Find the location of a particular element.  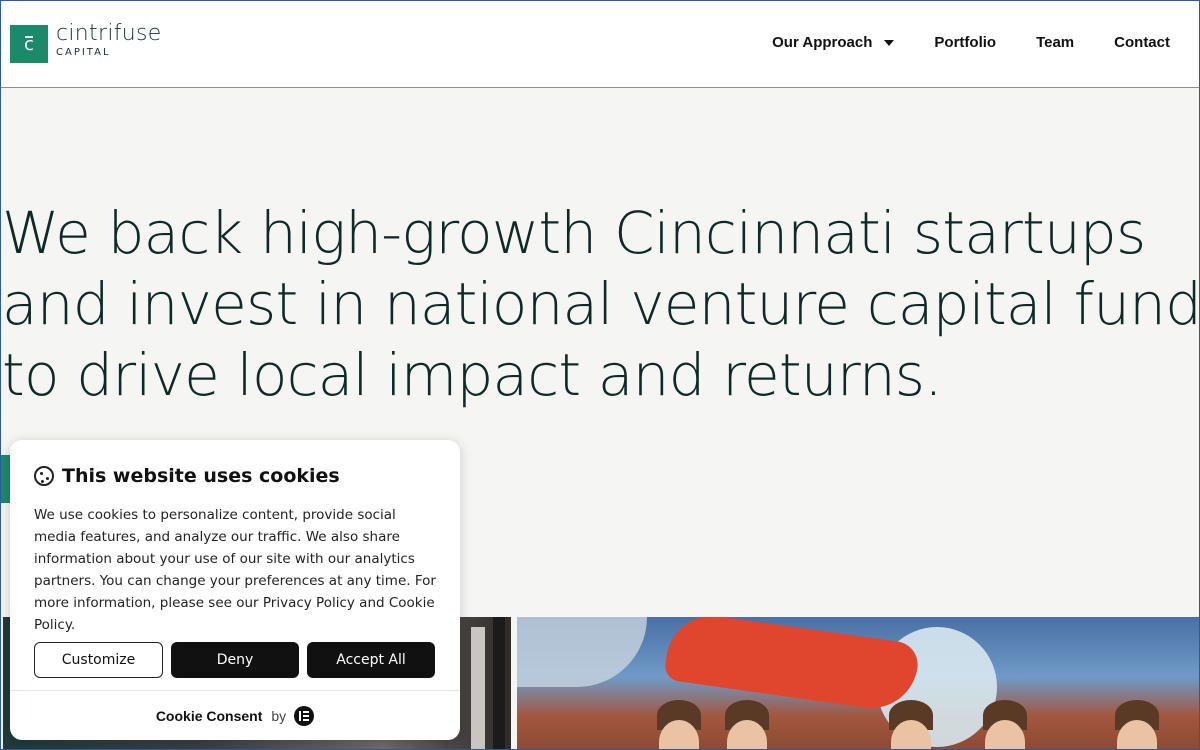

cintrifuse-logo: c cintrifuse CAPITAL is located at coordinates (86, 42).